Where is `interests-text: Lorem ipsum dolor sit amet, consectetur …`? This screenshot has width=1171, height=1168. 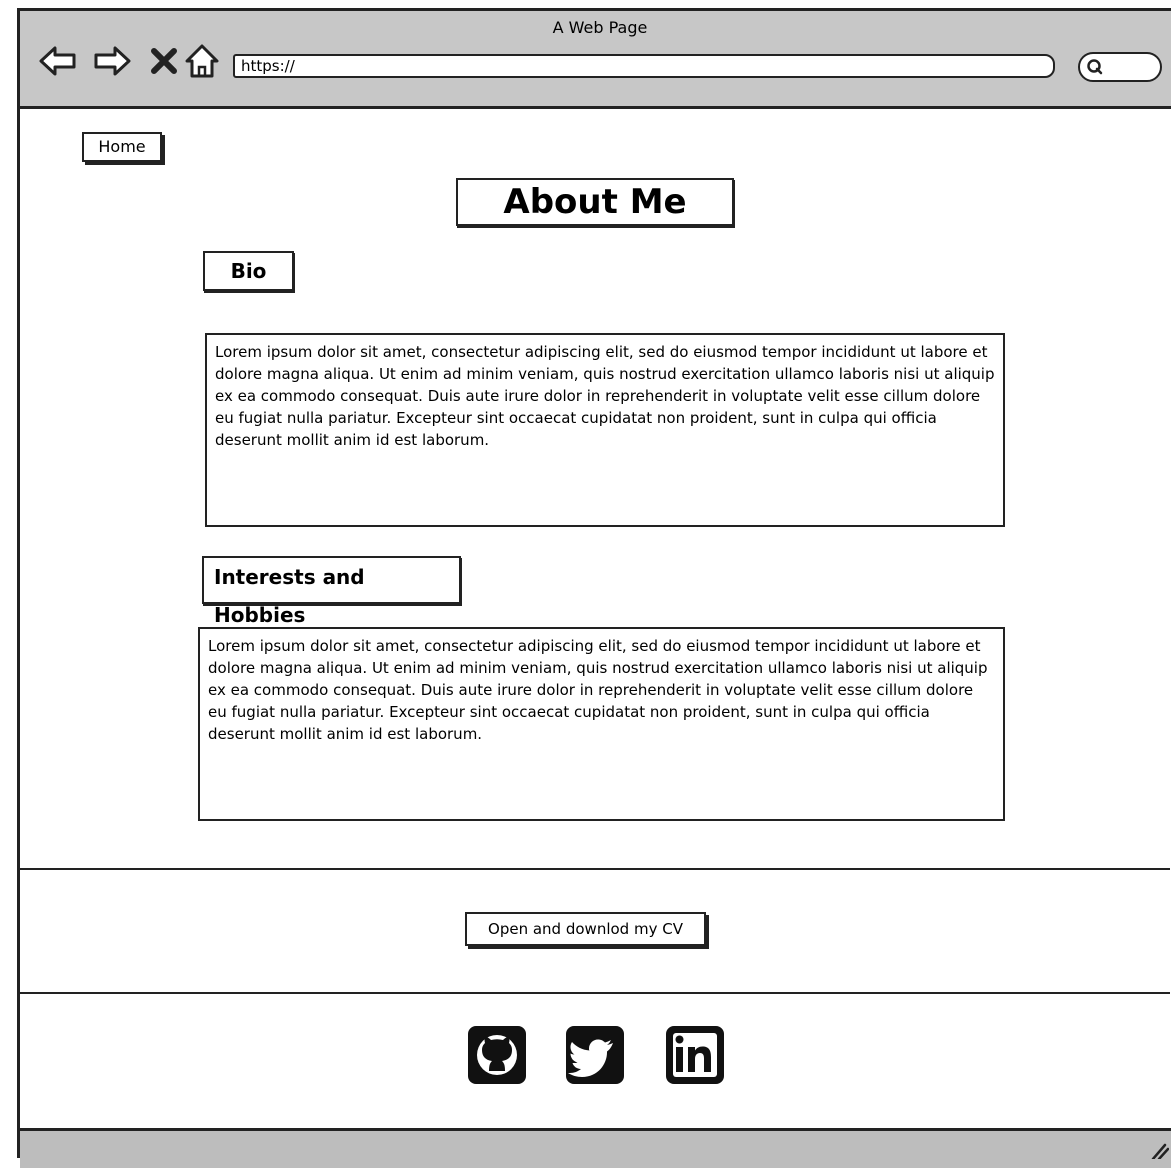
interests-text: Lorem ipsum dolor sit amet, consectetur … is located at coordinates (601, 724).